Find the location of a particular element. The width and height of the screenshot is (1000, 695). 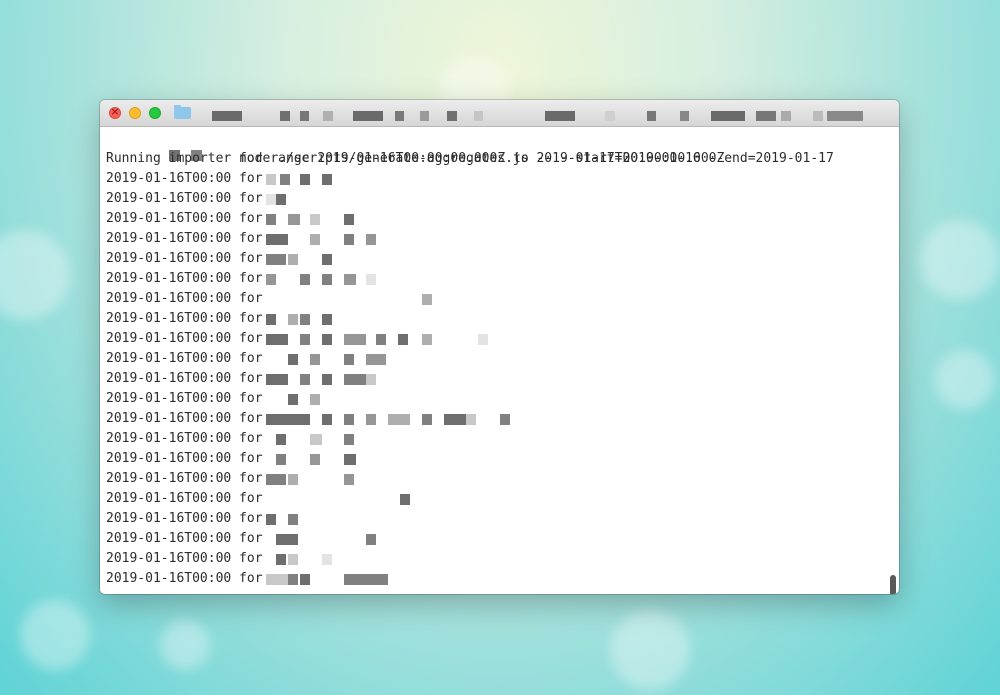

maximize-icon is located at coordinates (155, 113).